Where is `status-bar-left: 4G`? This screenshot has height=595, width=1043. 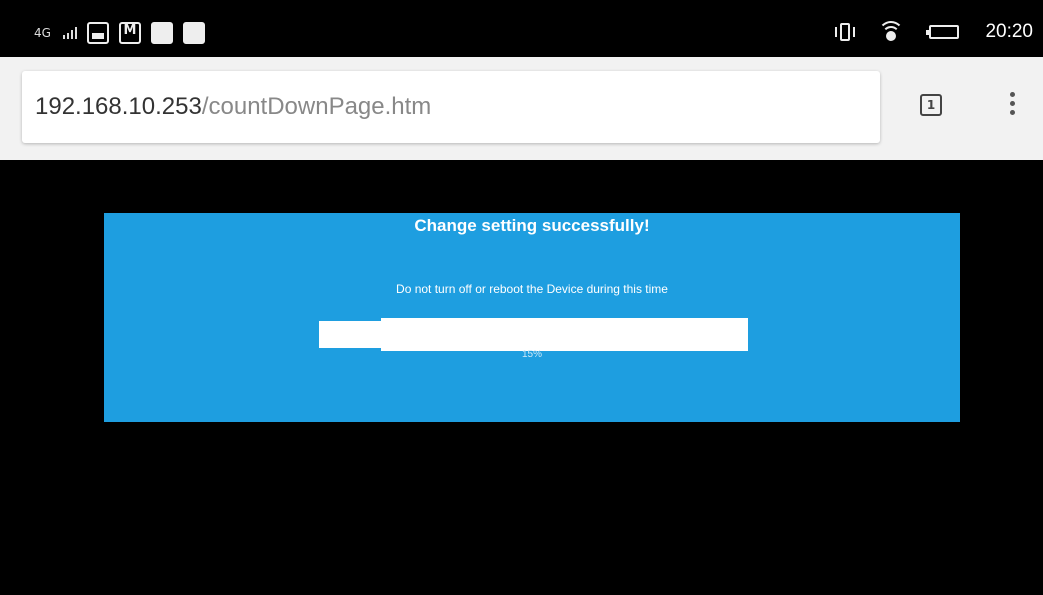
status-bar-left: 4G is located at coordinates (119, 33).